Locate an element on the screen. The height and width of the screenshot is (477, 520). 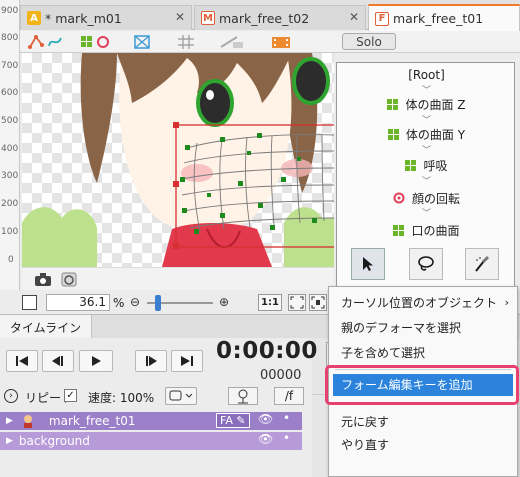
animation-icon: M is located at coordinates (208, 18).